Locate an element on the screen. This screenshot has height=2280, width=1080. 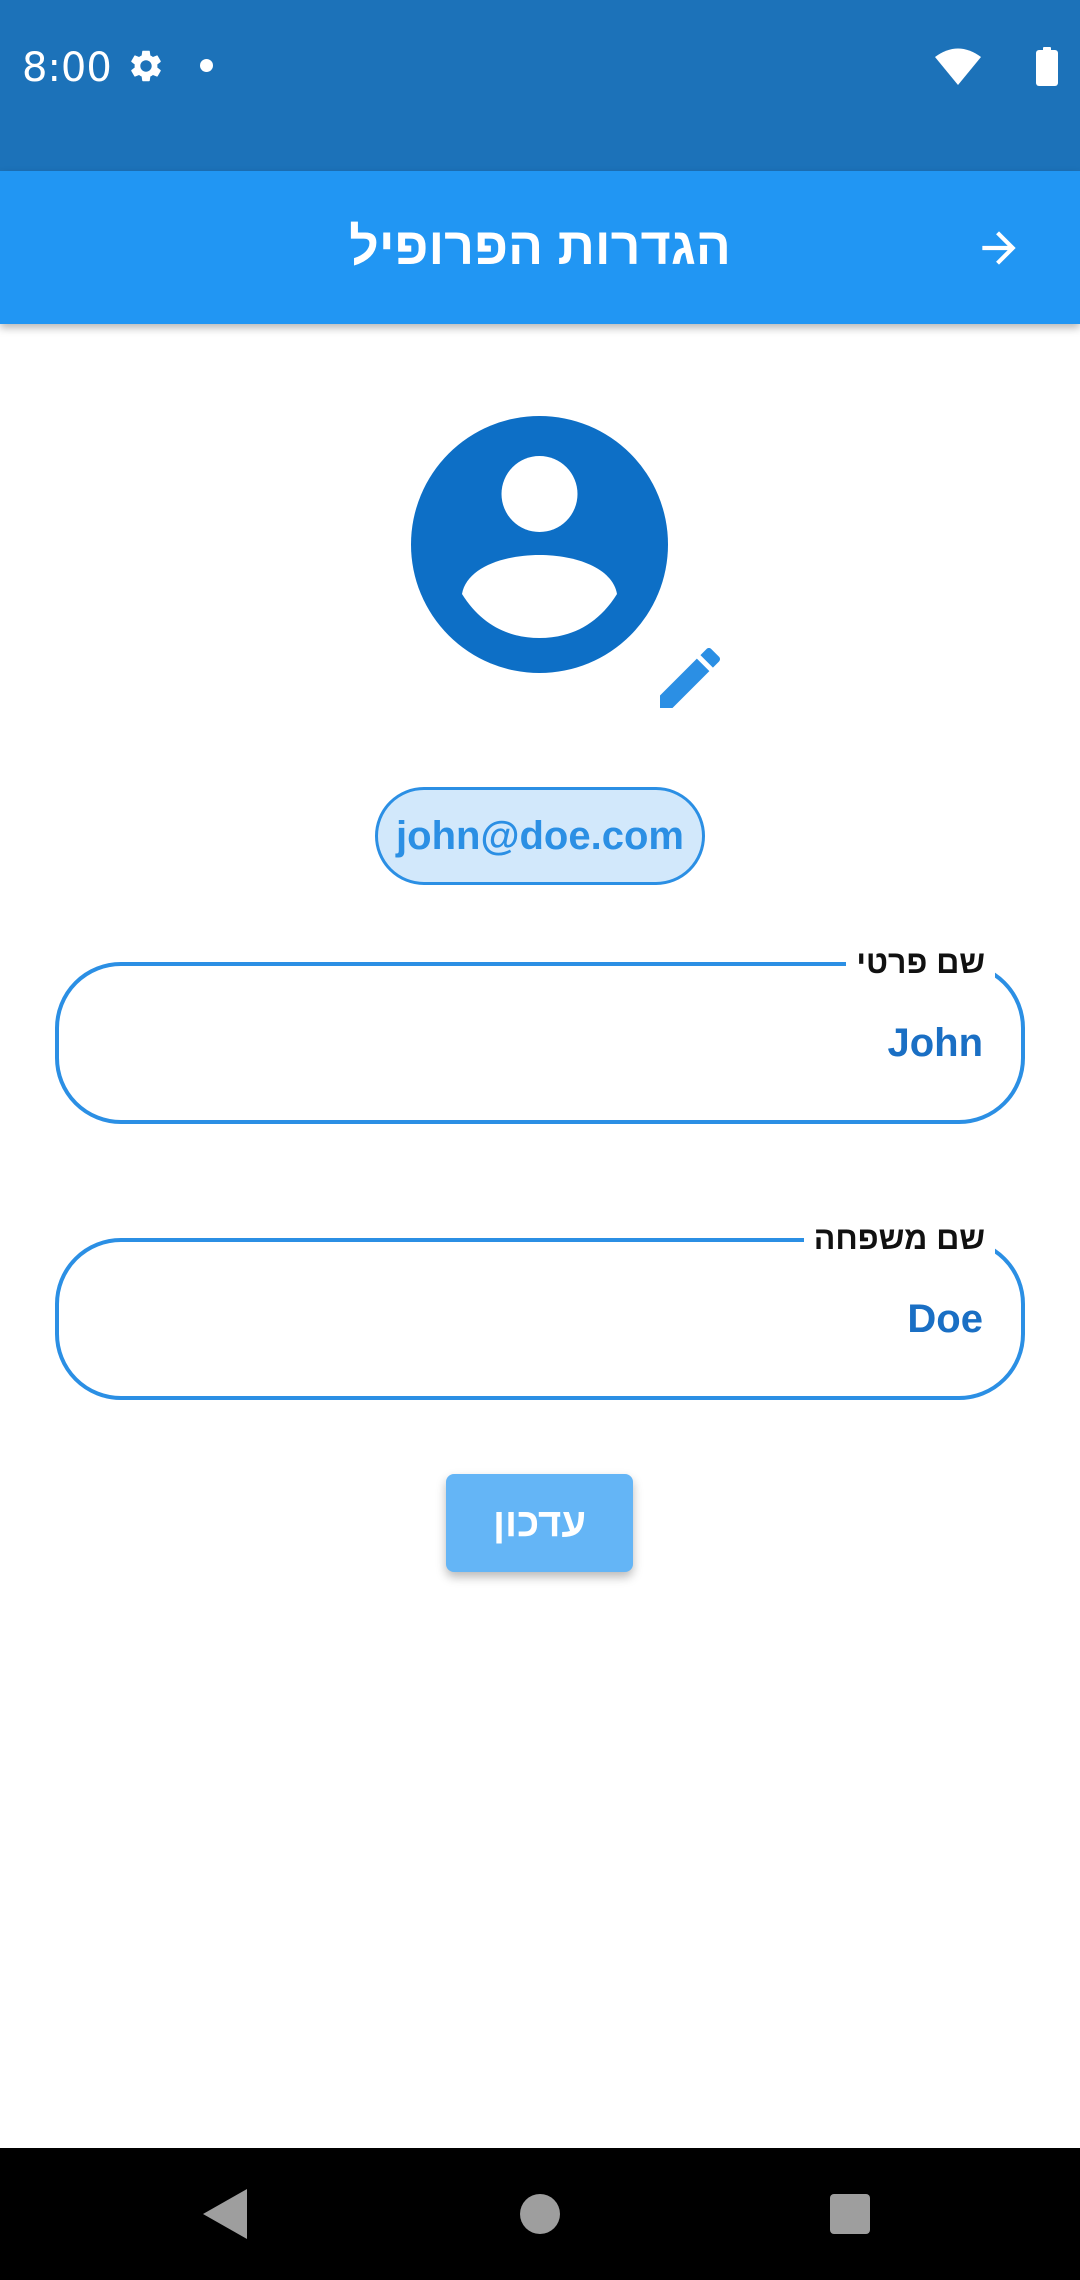
status-time: 8:00 is located at coordinates (67, 68).